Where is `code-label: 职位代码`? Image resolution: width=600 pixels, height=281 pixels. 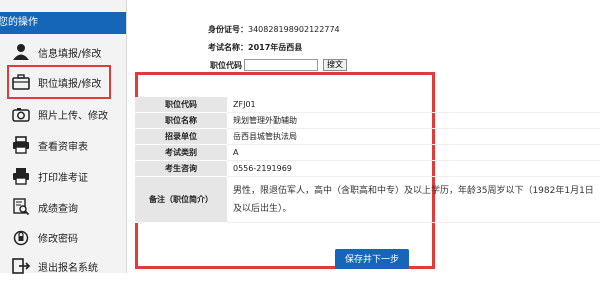
code-label: 职位代码 is located at coordinates (226, 65).